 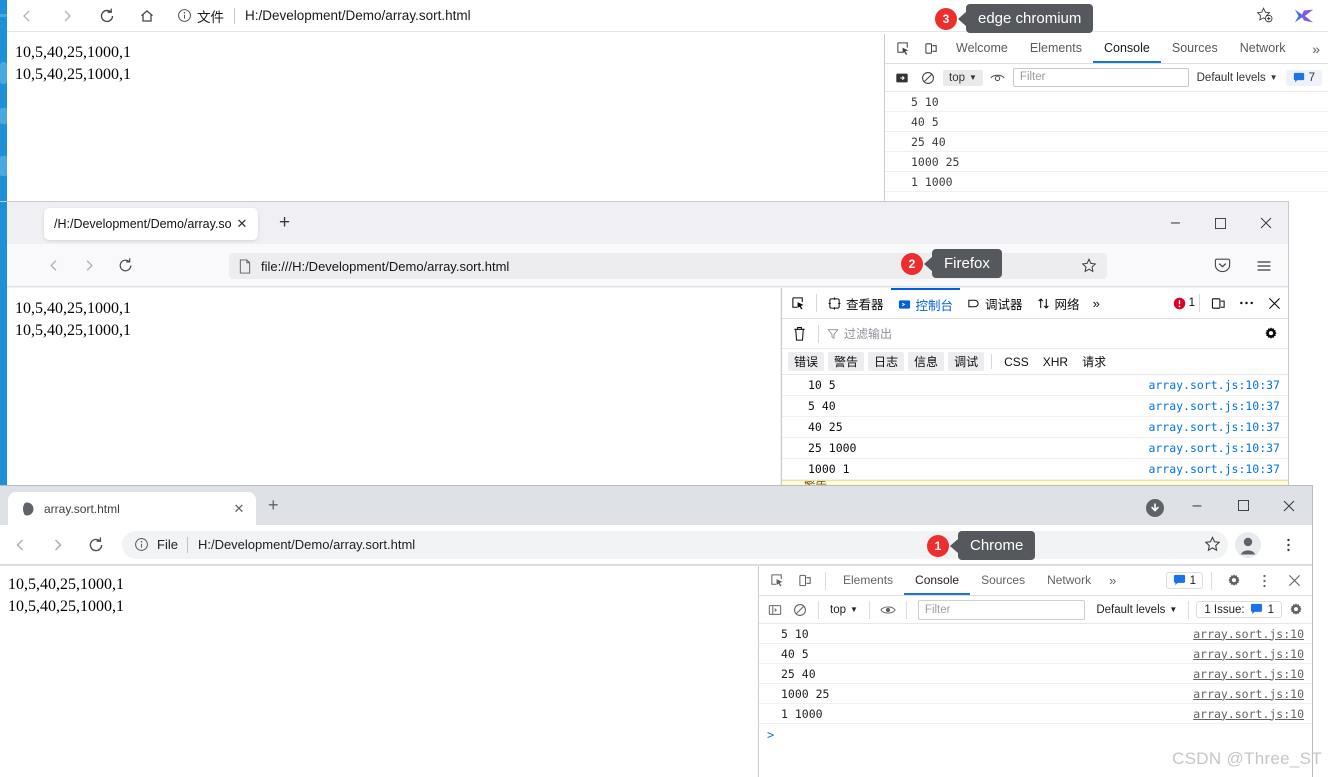 What do you see at coordinates (1304, 15) in the screenshot?
I see `extension-icon` at bounding box center [1304, 15].